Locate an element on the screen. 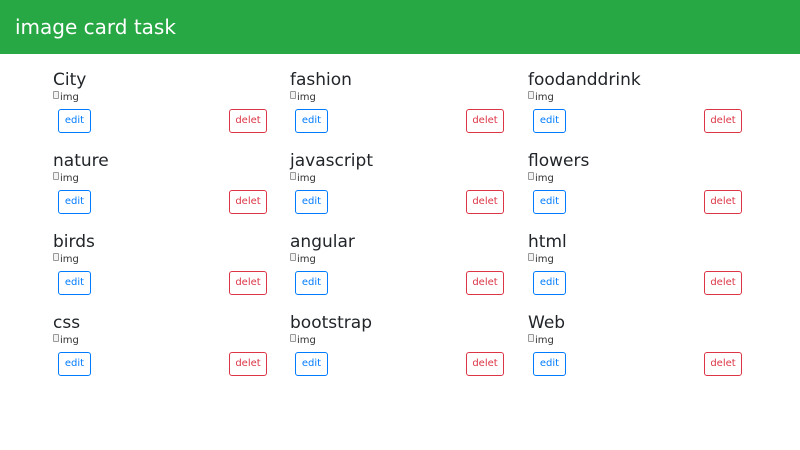  image-card: html img edit delet is located at coordinates (638, 255).